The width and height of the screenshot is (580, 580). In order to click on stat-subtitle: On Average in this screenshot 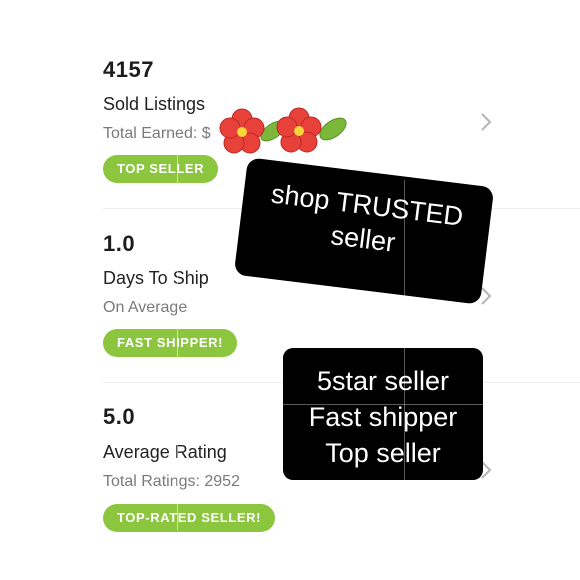, I will do `click(145, 307)`.